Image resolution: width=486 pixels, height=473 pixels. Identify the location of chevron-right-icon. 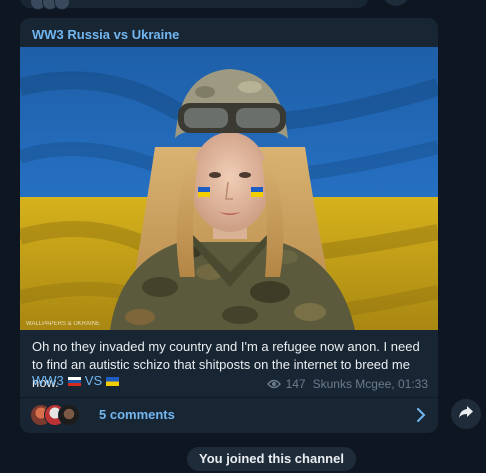
(421, 417).